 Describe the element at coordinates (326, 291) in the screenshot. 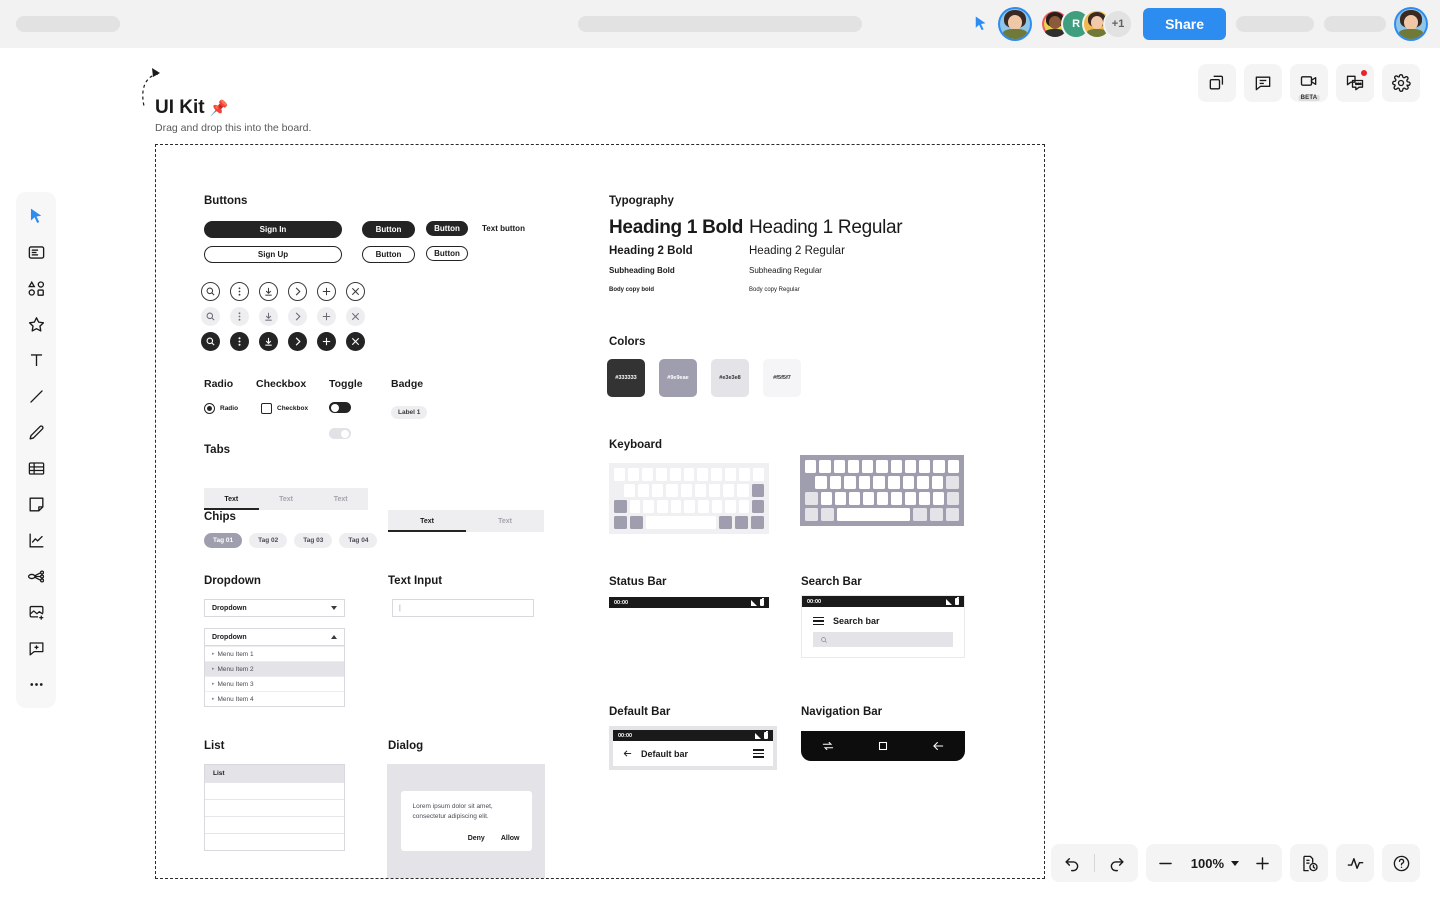

I see `icon-button-add` at that location.